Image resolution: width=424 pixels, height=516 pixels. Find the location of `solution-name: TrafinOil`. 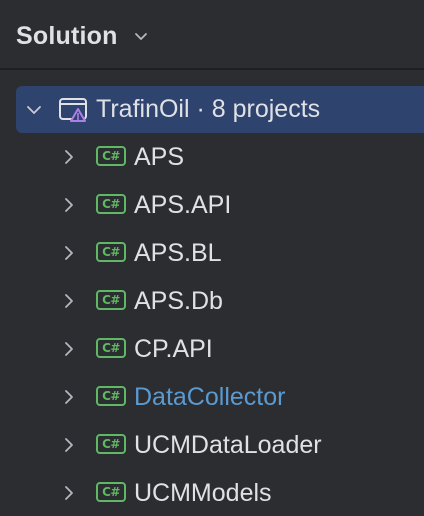

solution-name: TrafinOil is located at coordinates (143, 109).